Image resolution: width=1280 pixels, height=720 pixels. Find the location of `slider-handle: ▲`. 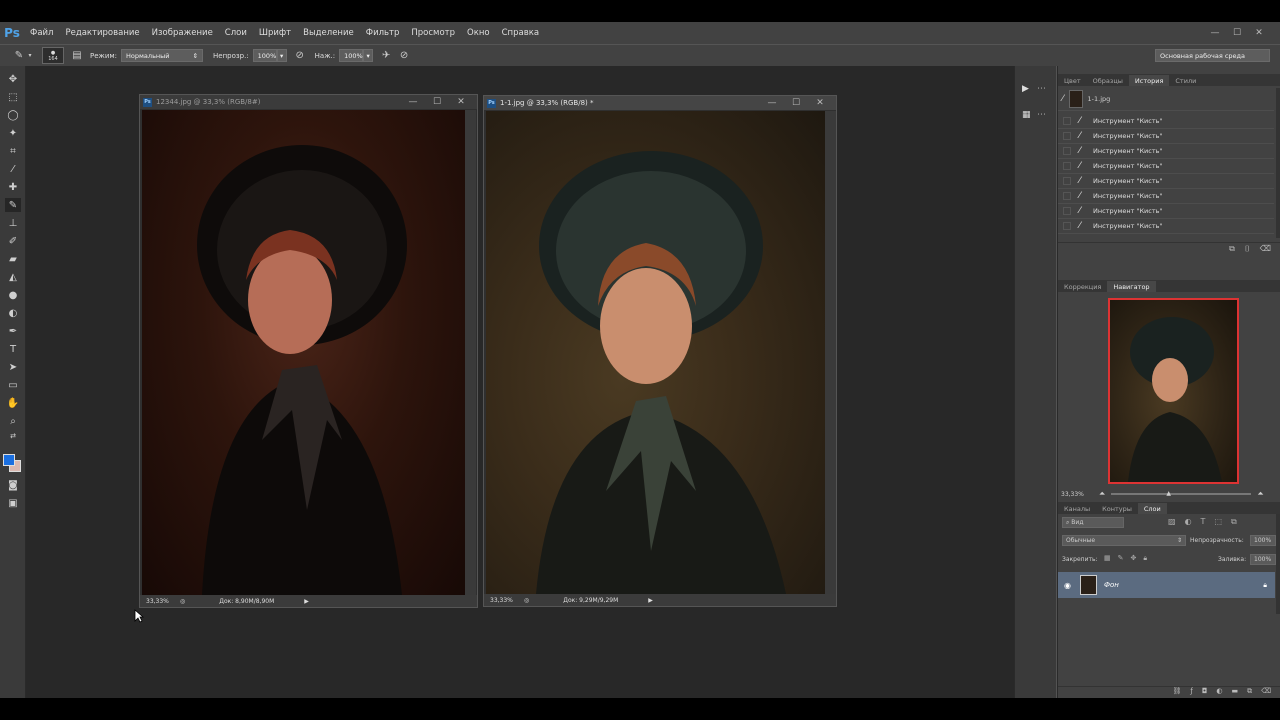

slider-handle: ▲ is located at coordinates (1168, 493).